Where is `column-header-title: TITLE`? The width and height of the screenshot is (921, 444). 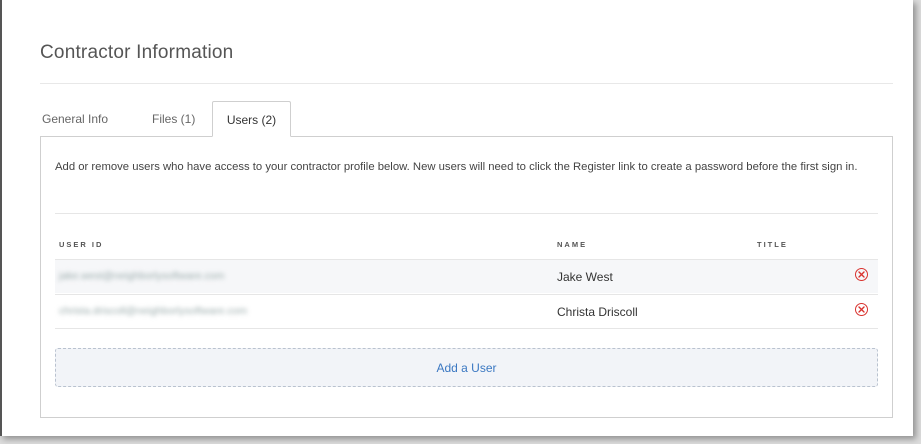 column-header-title: TITLE is located at coordinates (772, 244).